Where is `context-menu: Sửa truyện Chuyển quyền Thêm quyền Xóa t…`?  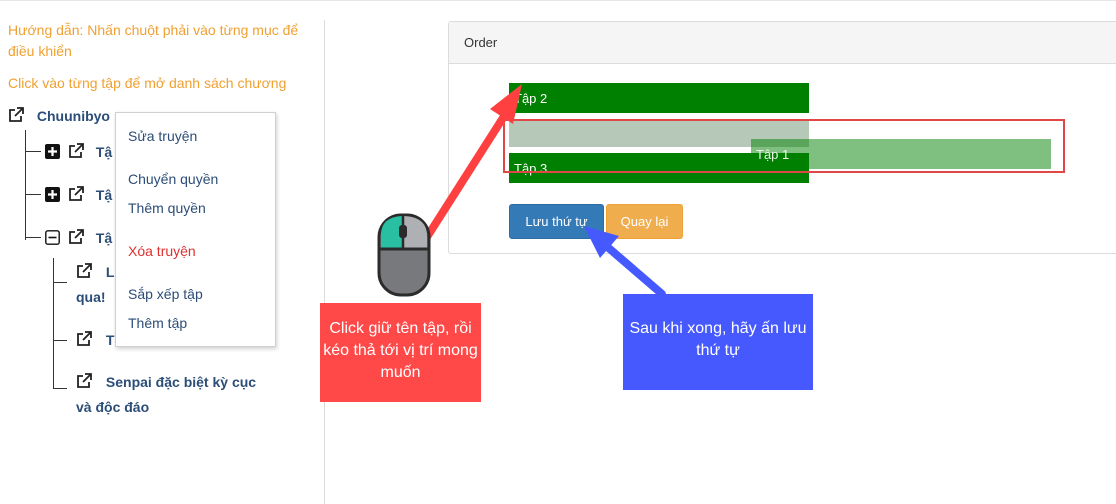
context-menu: Sửa truyện Chuyển quyền Thêm quyền Xóa t… is located at coordinates (195, 229).